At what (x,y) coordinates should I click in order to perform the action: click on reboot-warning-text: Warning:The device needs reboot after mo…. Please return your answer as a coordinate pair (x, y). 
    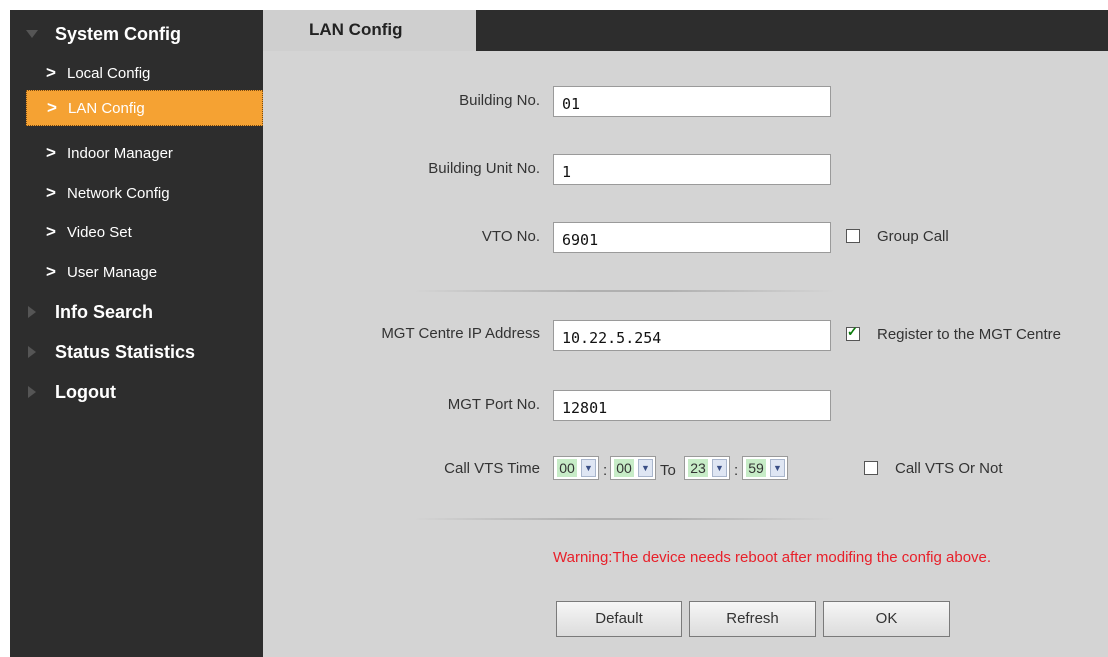
    Looking at the image, I should click on (772, 557).